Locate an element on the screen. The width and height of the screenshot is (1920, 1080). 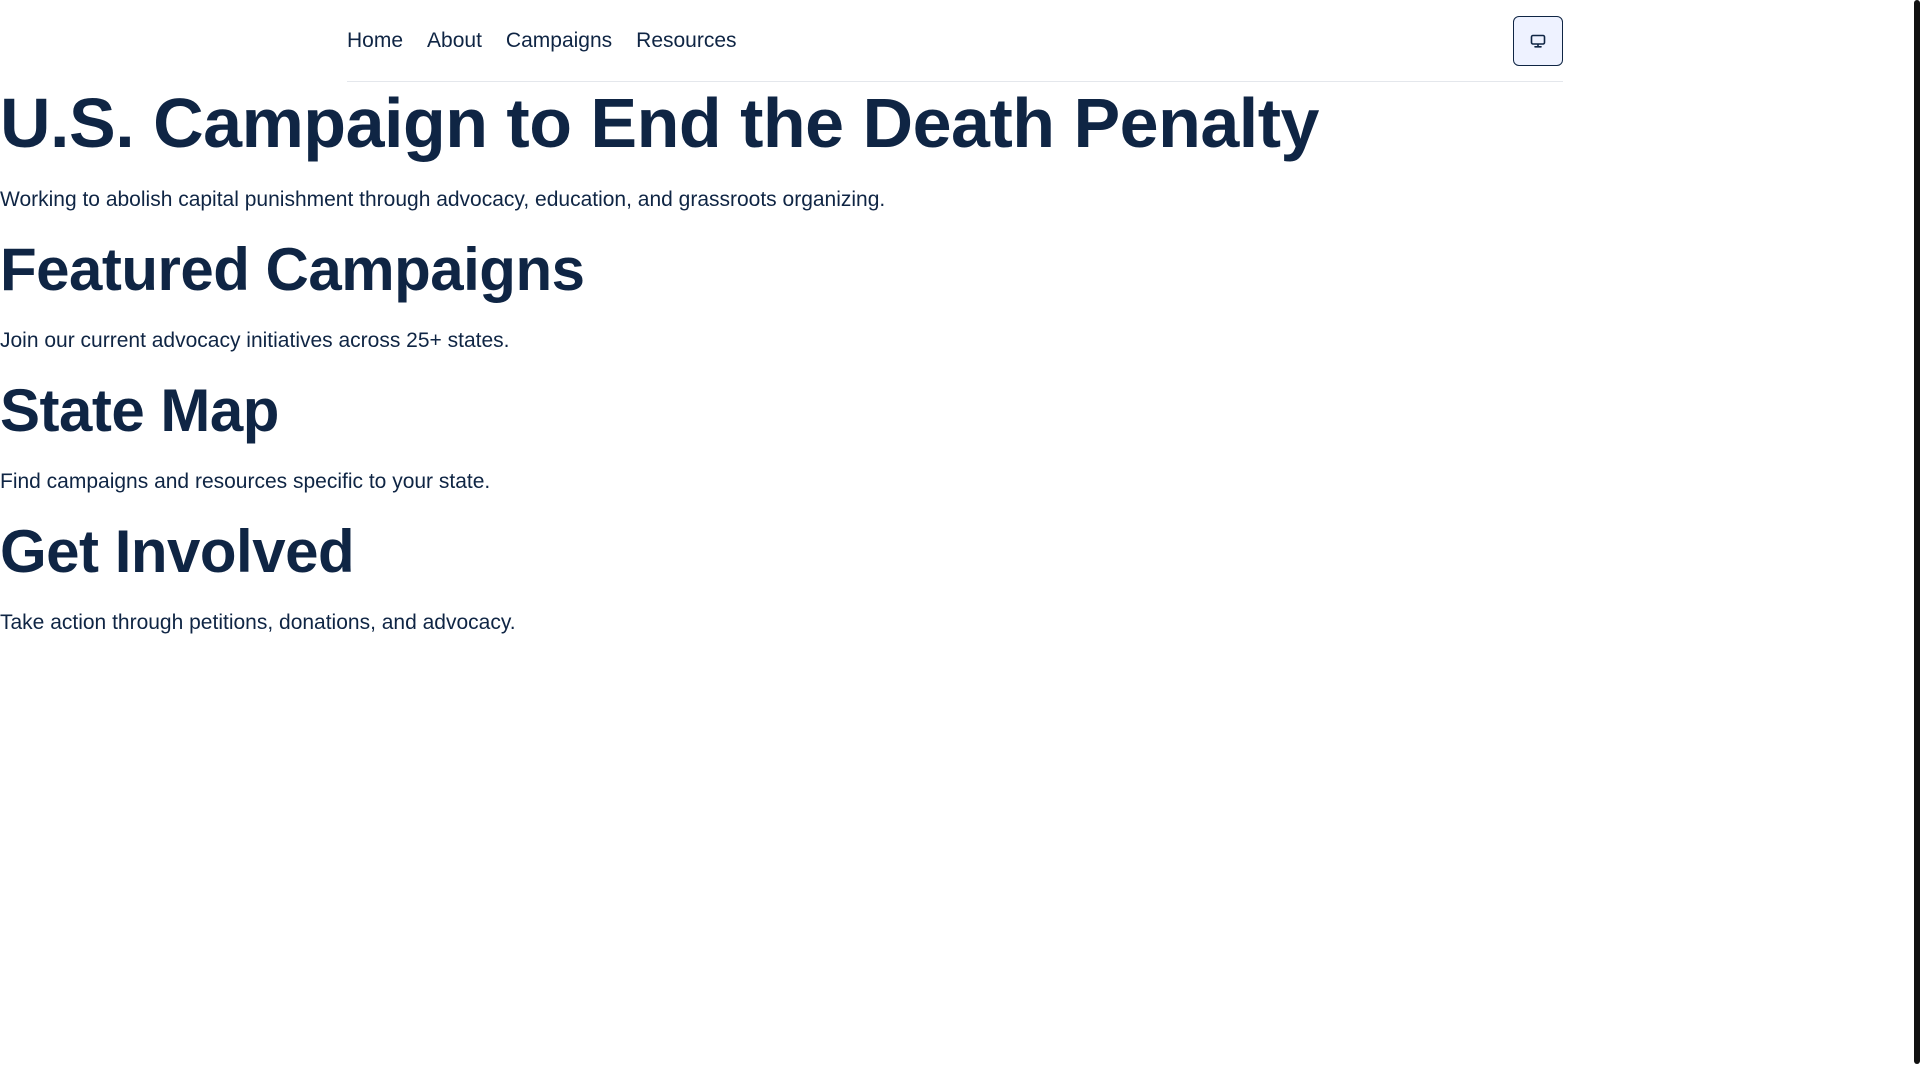
top-navigation: Home About Campaigns Resources is located at coordinates (955, 49).